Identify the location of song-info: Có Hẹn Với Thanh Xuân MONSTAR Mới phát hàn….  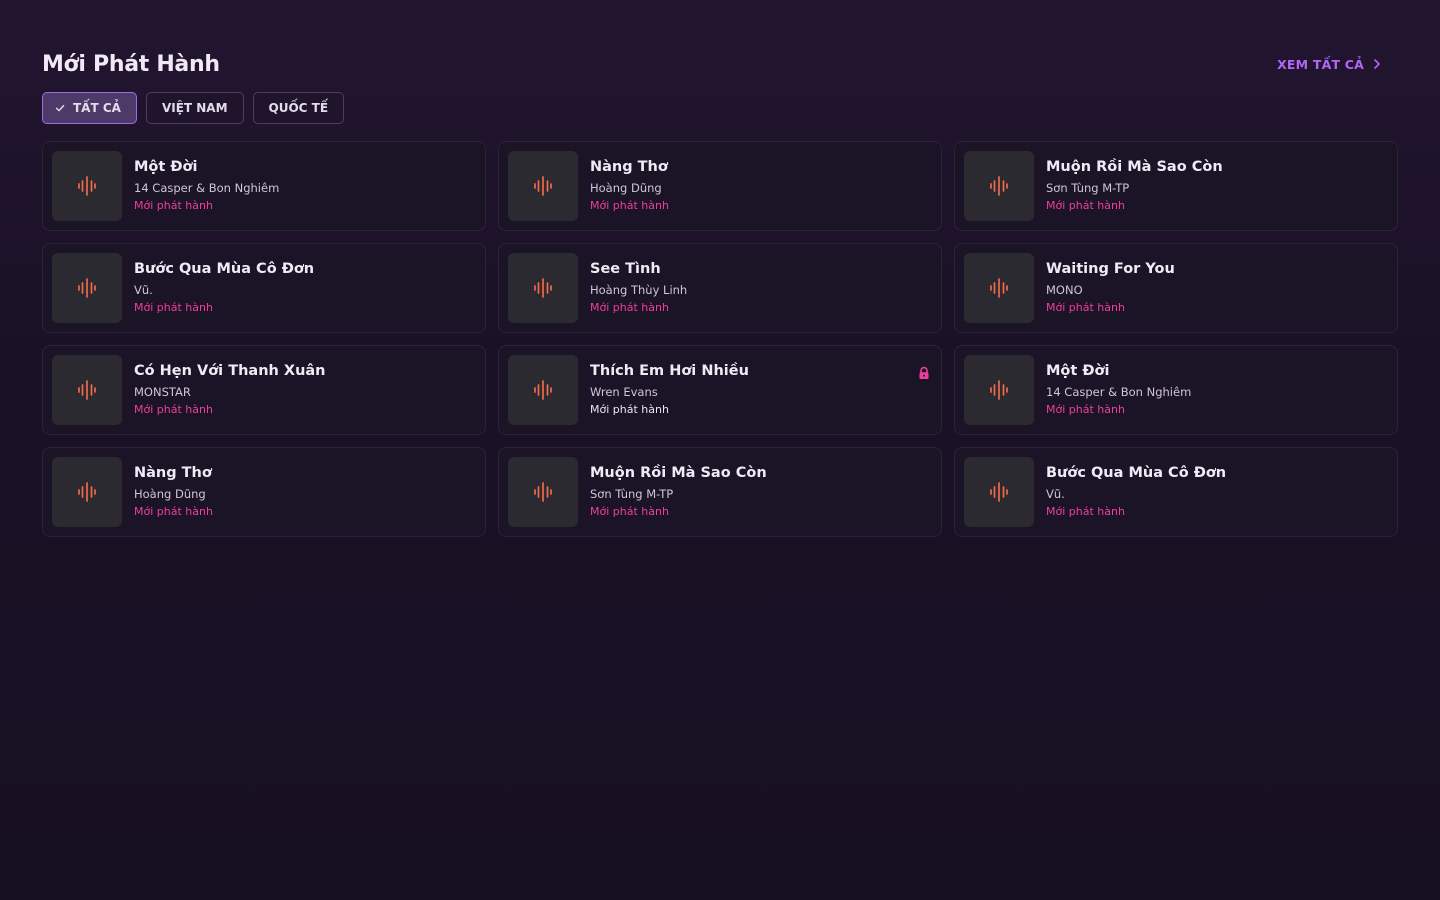
(230, 389).